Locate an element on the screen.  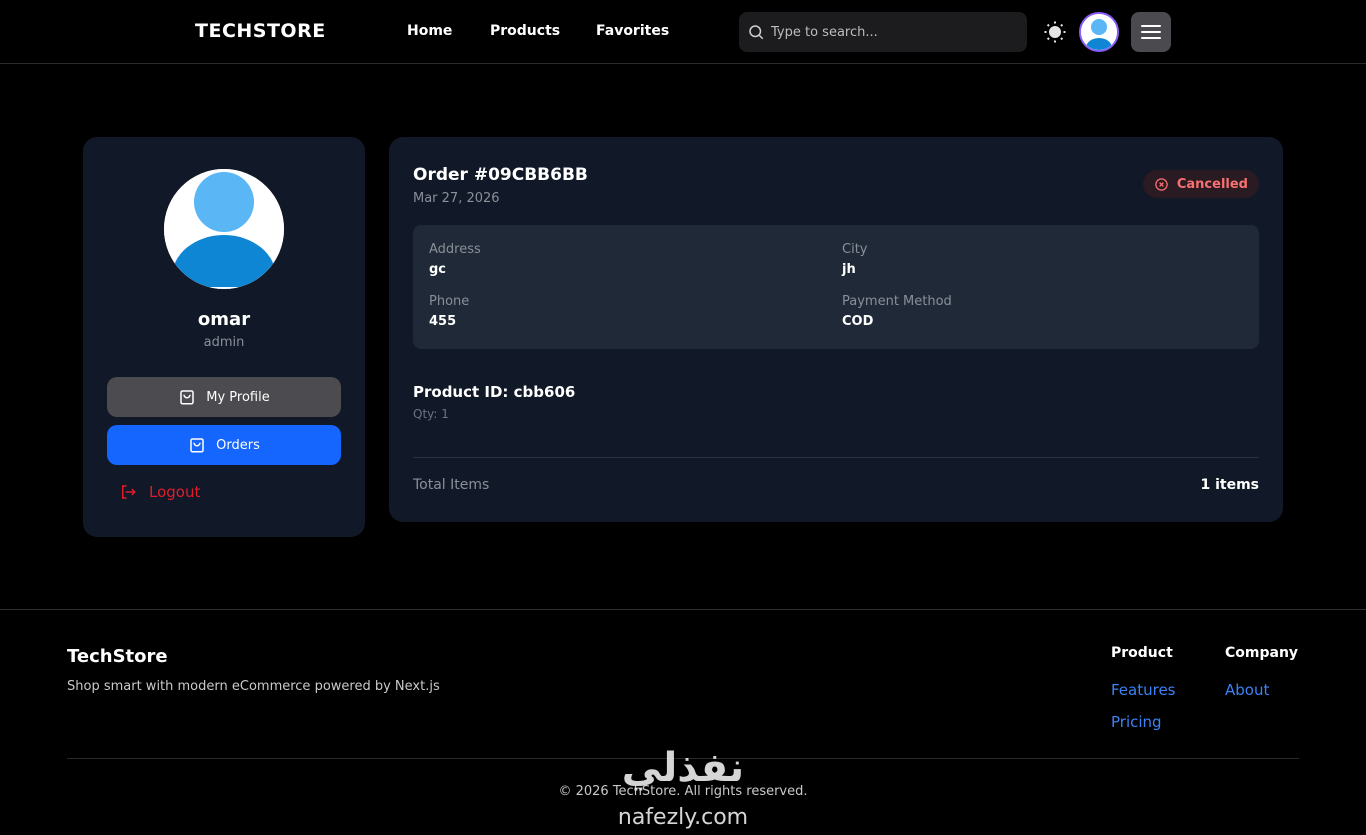
profile-username: omar is located at coordinates (224, 319).